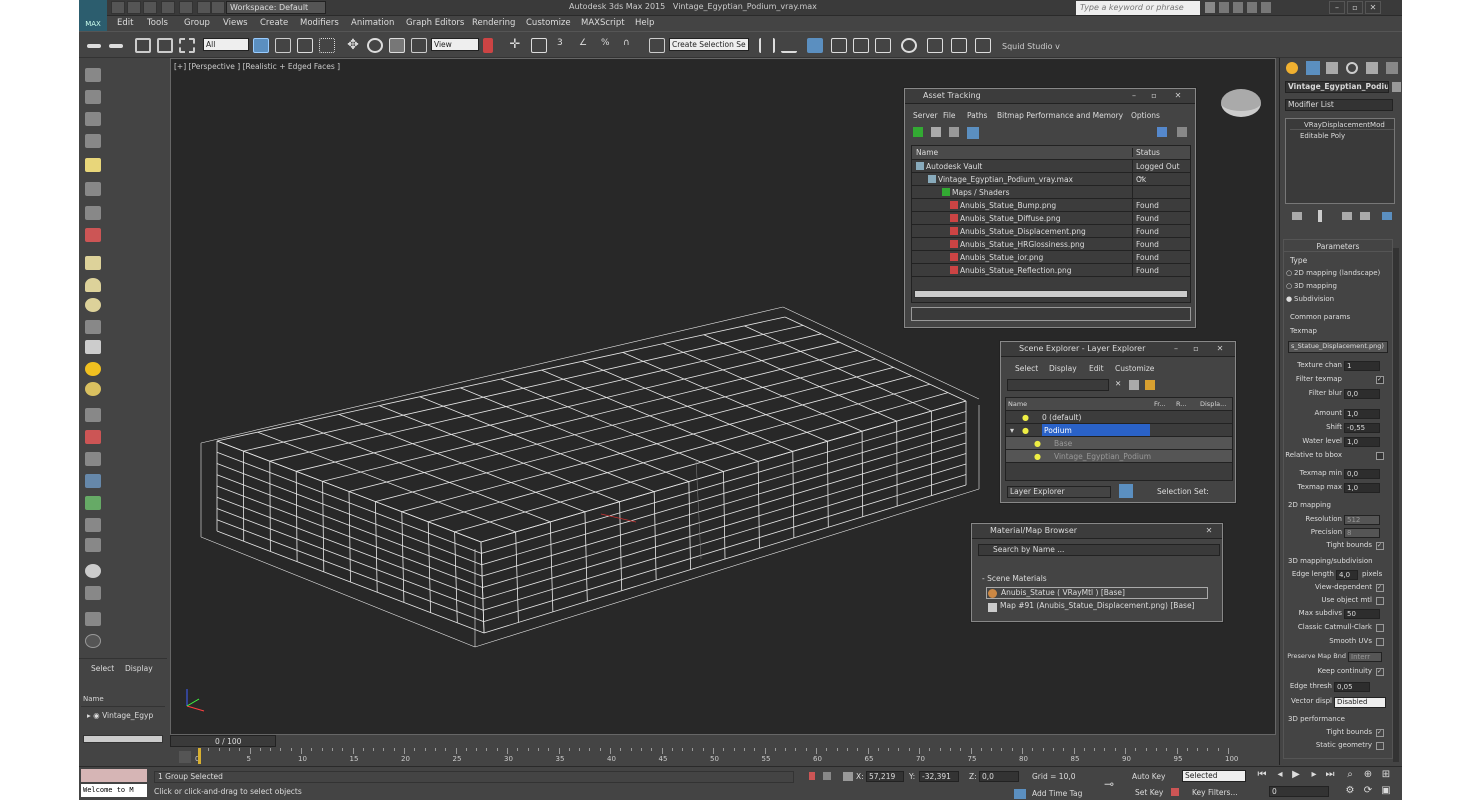 The height and width of the screenshot is (800, 1480). Describe the element at coordinates (1214, 776) in the screenshot. I see `key-mode-dropdown: Selected` at that location.